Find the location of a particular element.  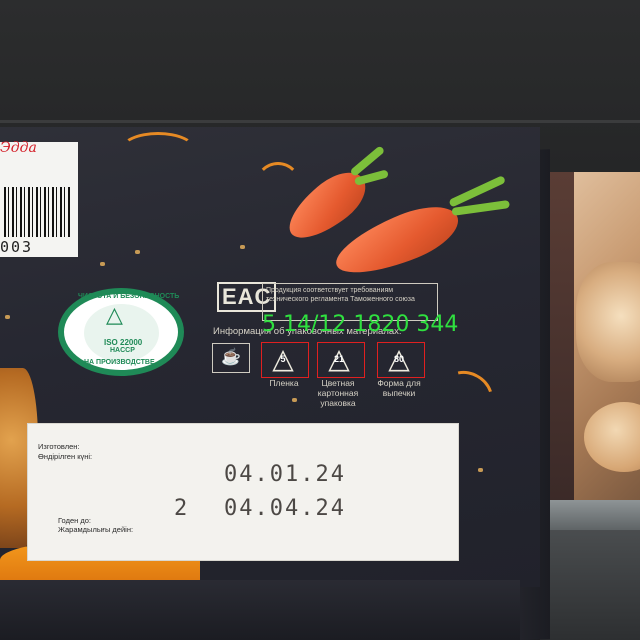

shift-number: 2 is located at coordinates (182, 508).